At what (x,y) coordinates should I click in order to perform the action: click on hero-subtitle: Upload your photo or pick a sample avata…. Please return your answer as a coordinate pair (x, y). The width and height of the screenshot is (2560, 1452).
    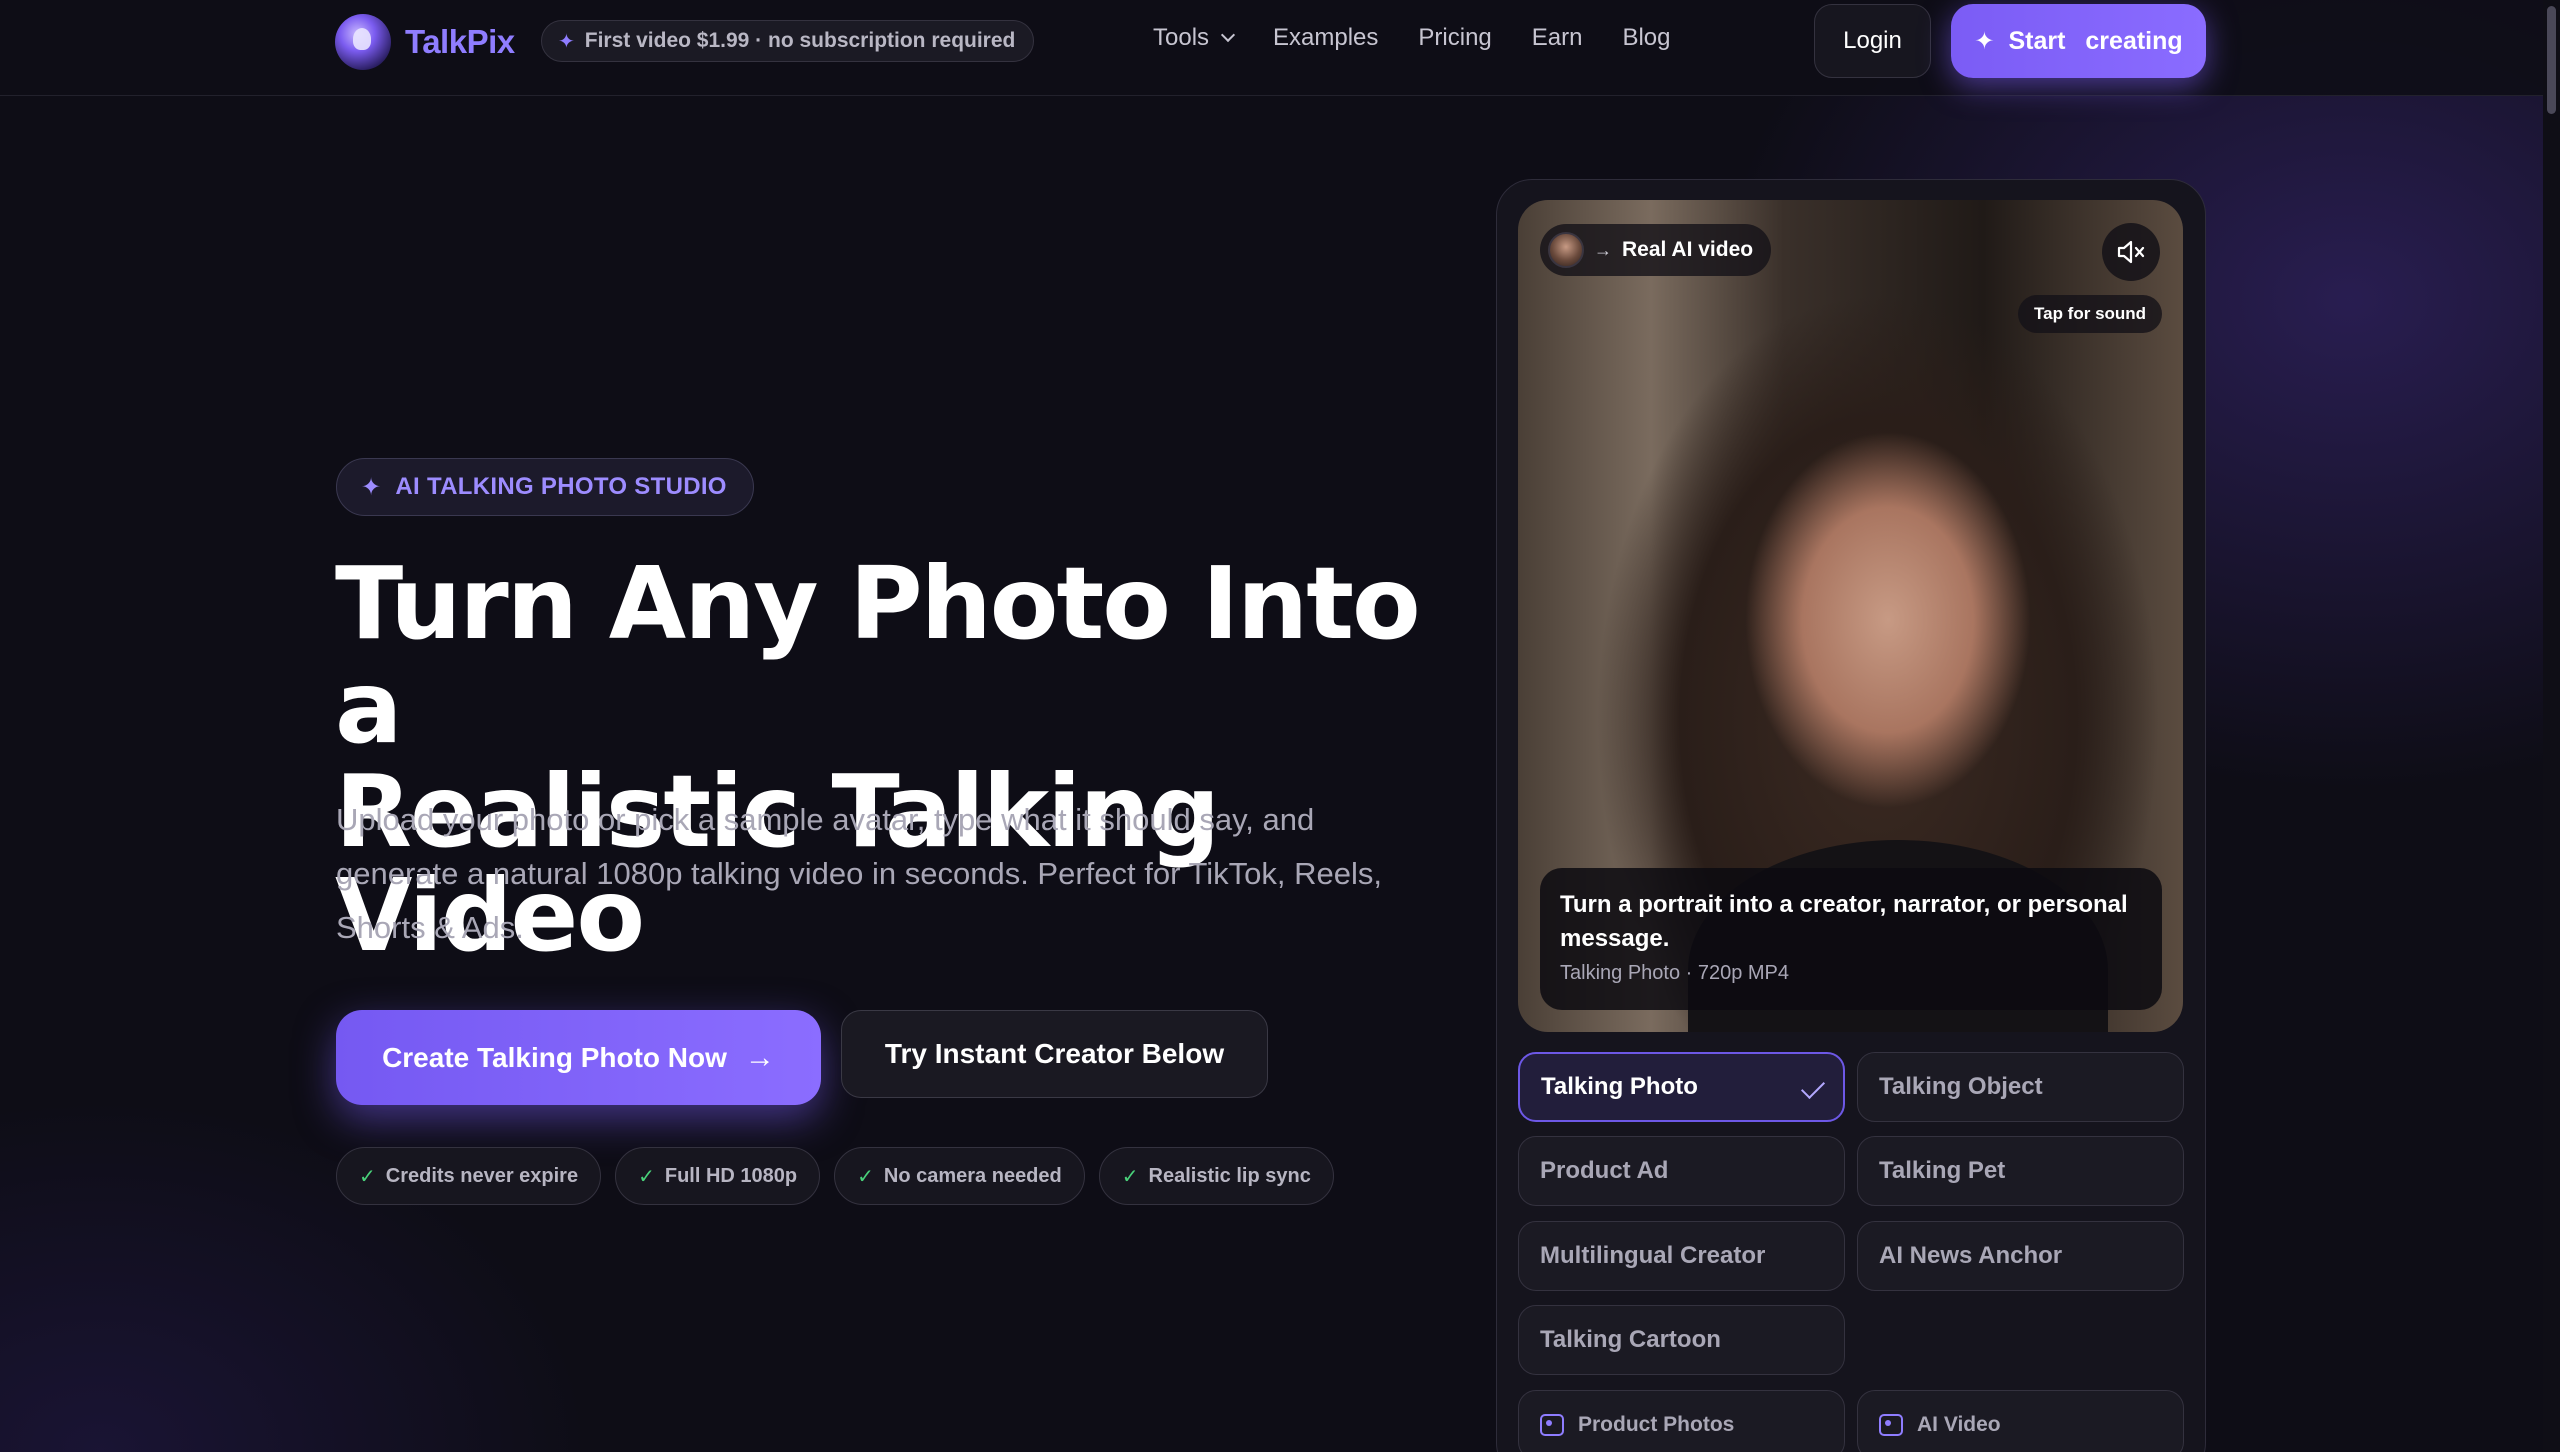
    Looking at the image, I should click on (859, 873).